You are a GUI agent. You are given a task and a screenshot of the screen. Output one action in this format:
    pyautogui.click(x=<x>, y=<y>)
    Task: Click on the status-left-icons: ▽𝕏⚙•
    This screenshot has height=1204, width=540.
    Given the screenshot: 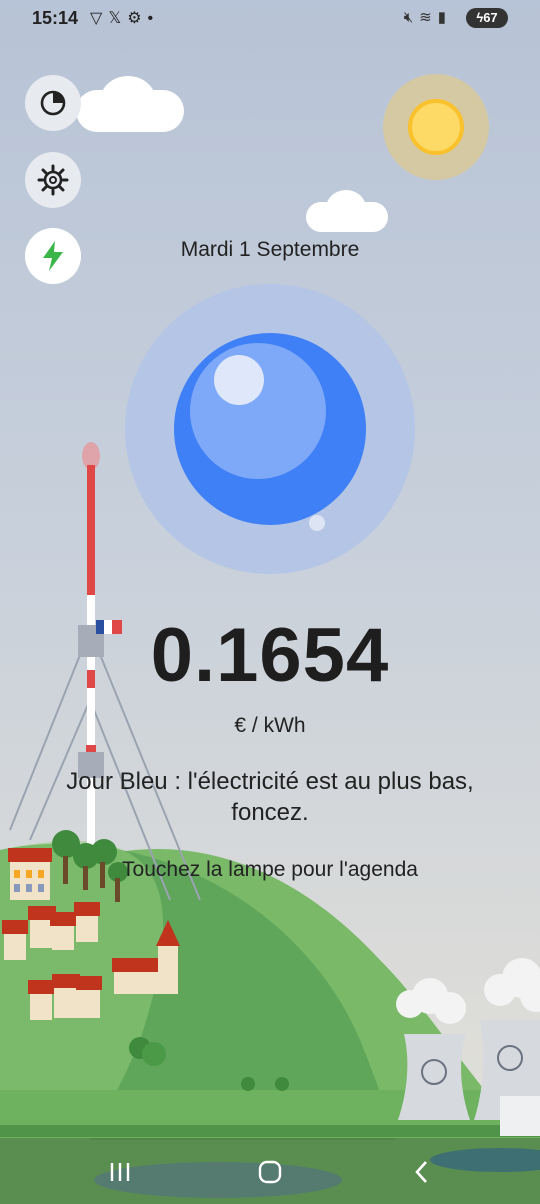 What is the action you would take?
    pyautogui.click(x=124, y=18)
    